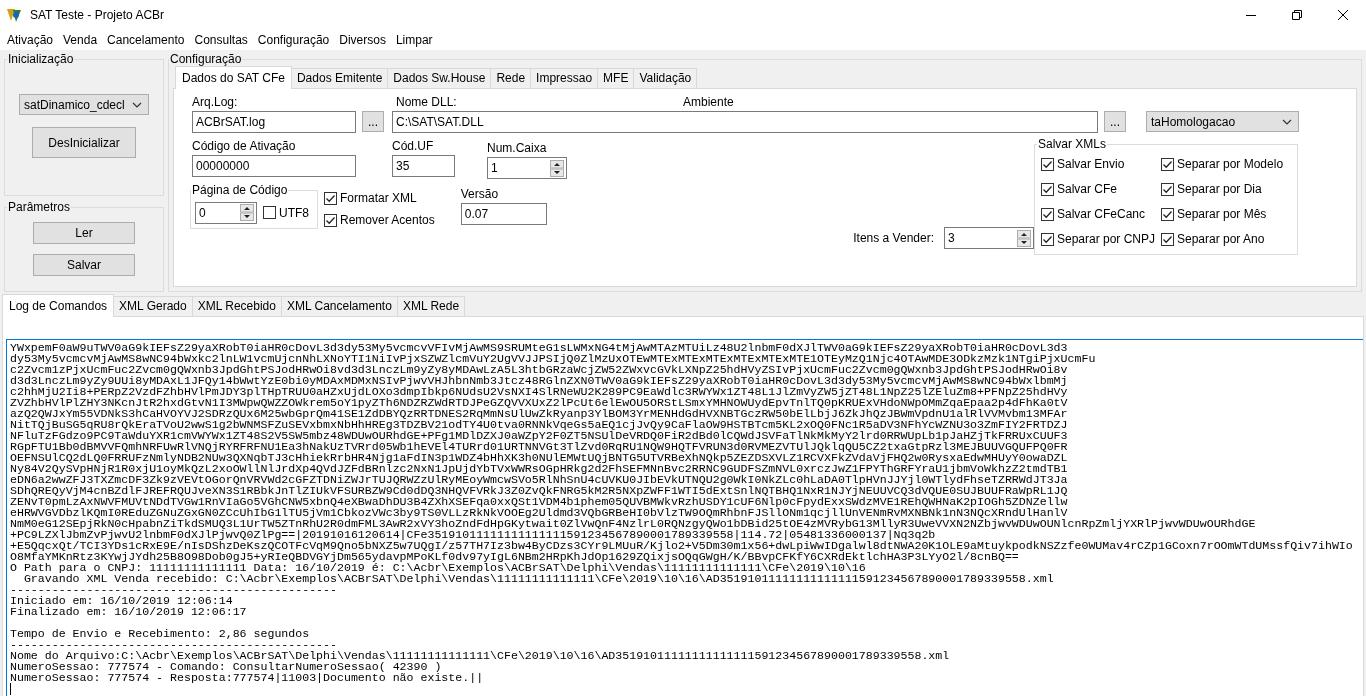 The height and width of the screenshot is (696, 1366). Describe the element at coordinates (294, 212) in the screenshot. I see `checkbox-label: UTF8` at that location.